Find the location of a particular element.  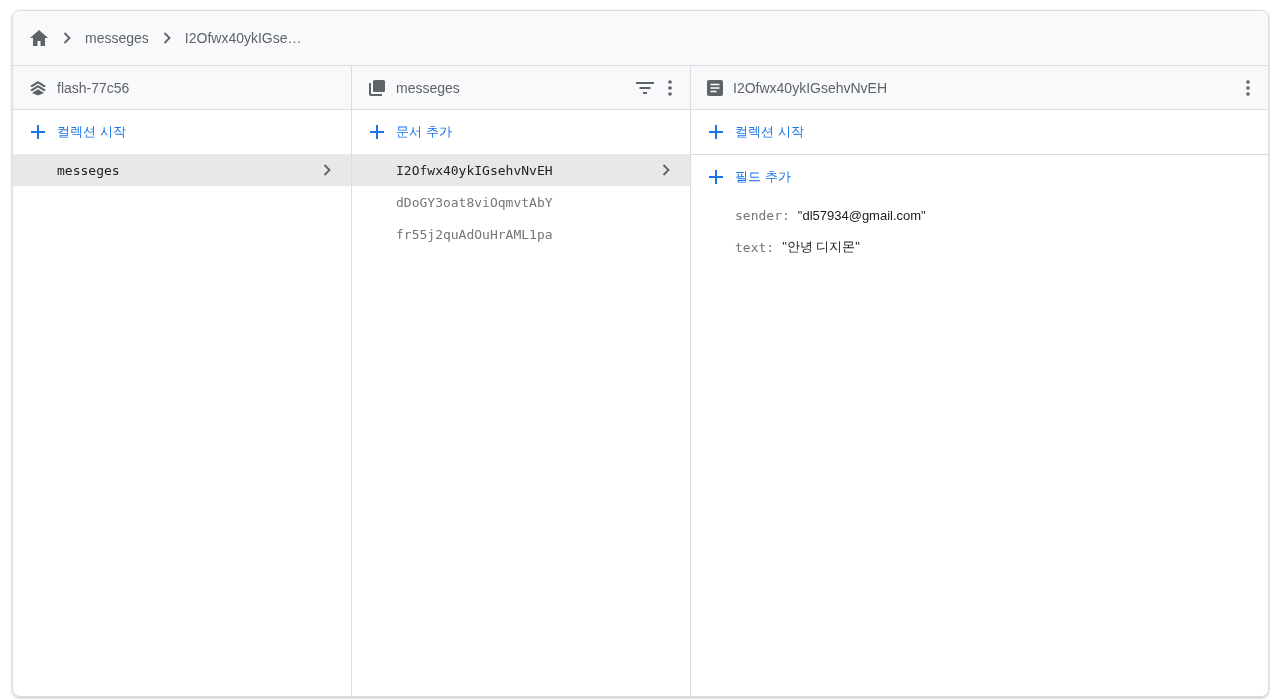

home-icon is located at coordinates (39, 38).